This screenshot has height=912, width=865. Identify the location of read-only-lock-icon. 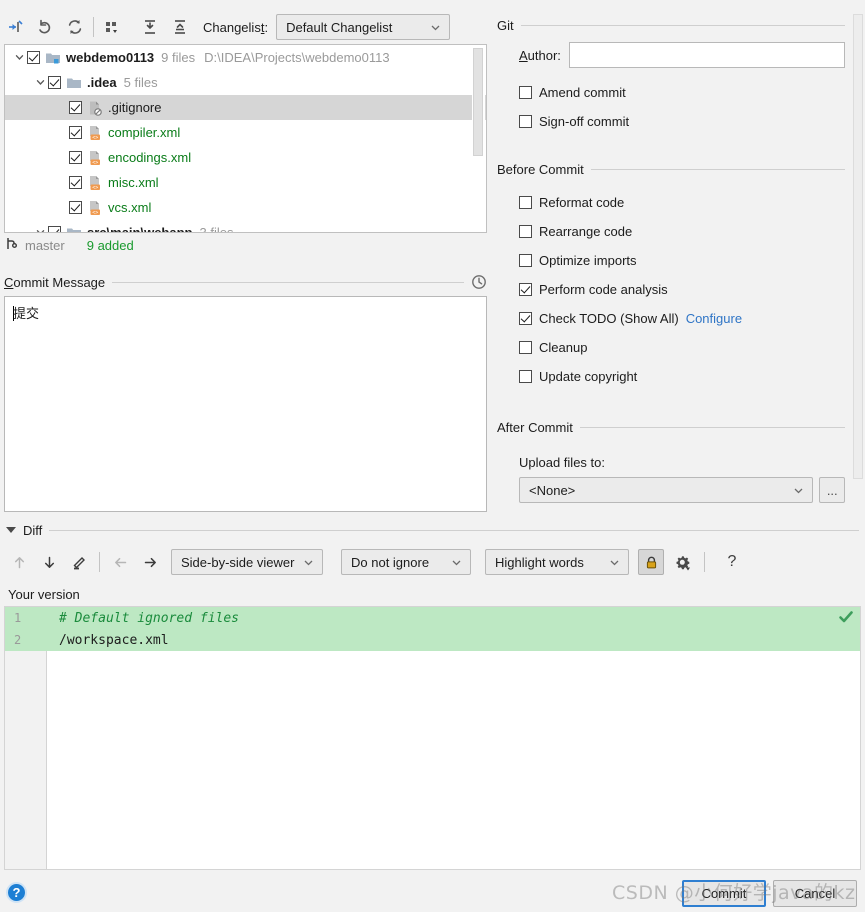
(651, 562).